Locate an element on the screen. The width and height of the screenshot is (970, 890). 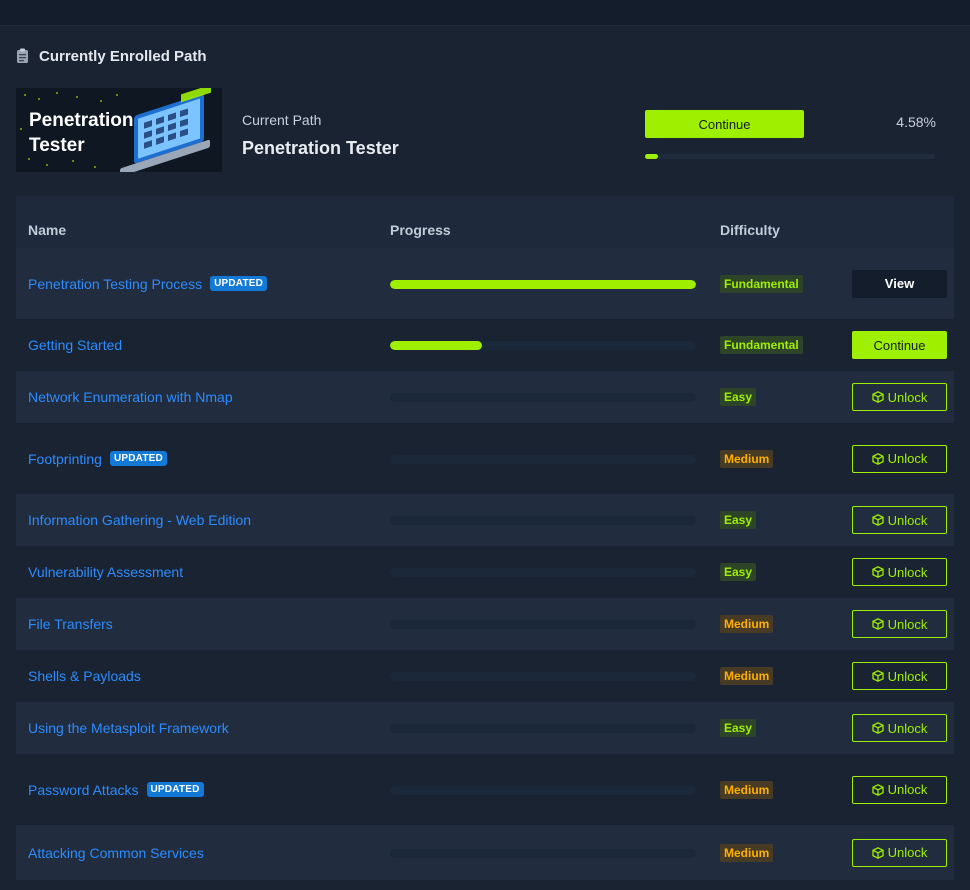
module-link: Shells & Payloads is located at coordinates (84, 676).